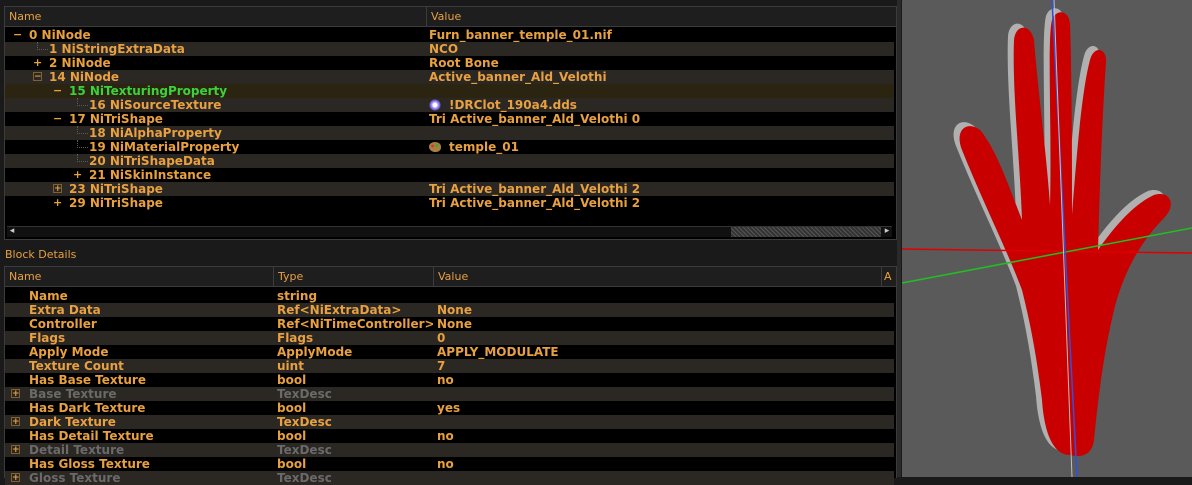 This screenshot has width=1192, height=485. What do you see at coordinates (77, 450) in the screenshot?
I see `details-name-cell: Detail Texture` at bounding box center [77, 450].